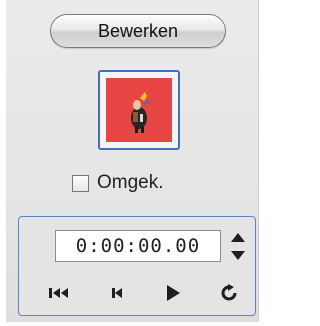 The width and height of the screenshot is (320, 326). Describe the element at coordinates (138, 246) in the screenshot. I see `timecode-field: 0:00:00.00` at that location.